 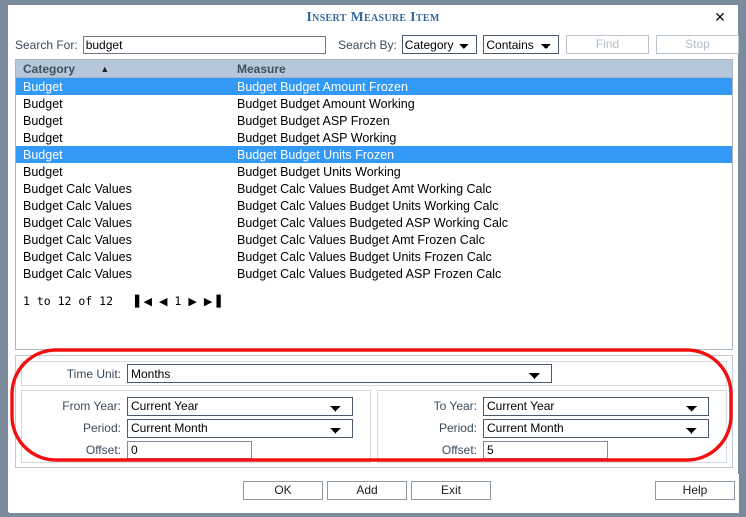 I want to click on from-year-select: Current Year, so click(x=240, y=406).